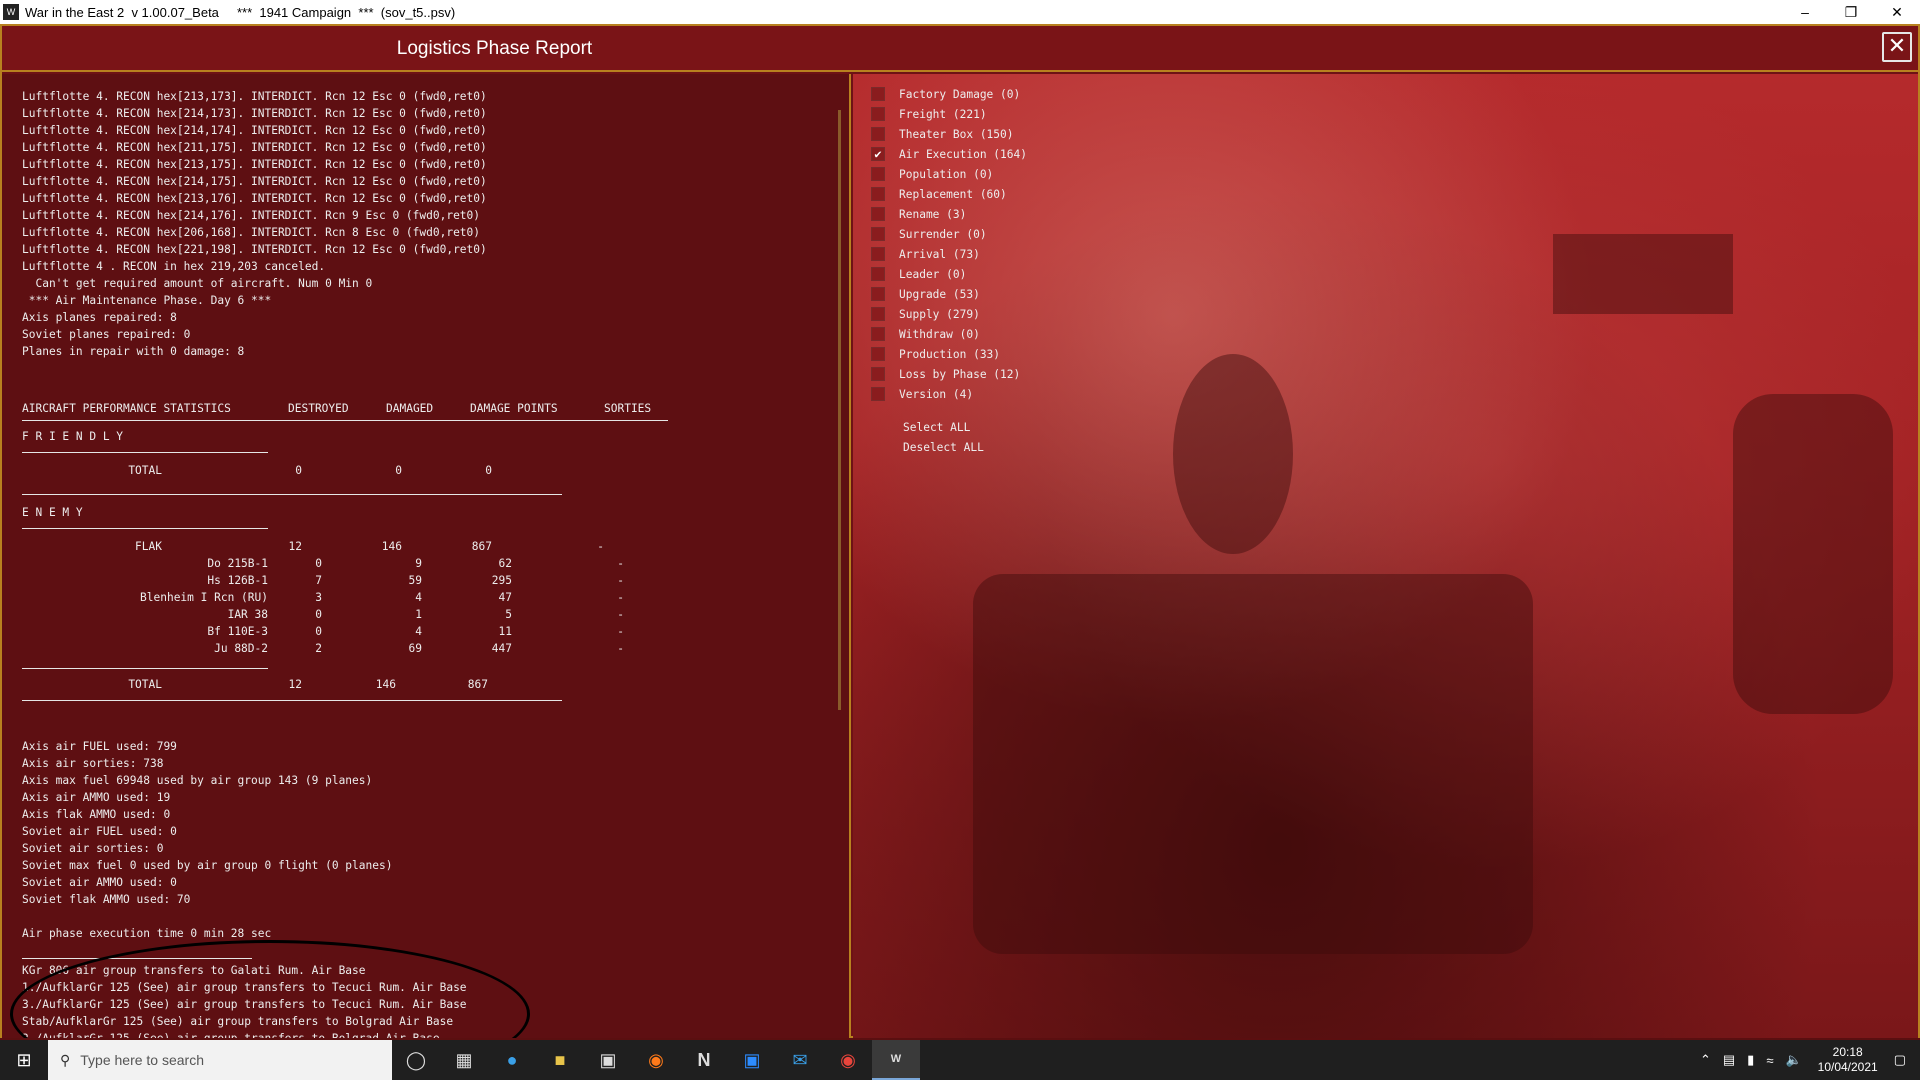 The image size is (1920, 1080). Describe the element at coordinates (656, 1060) in the screenshot. I see `firefox-icon: ◉` at that location.